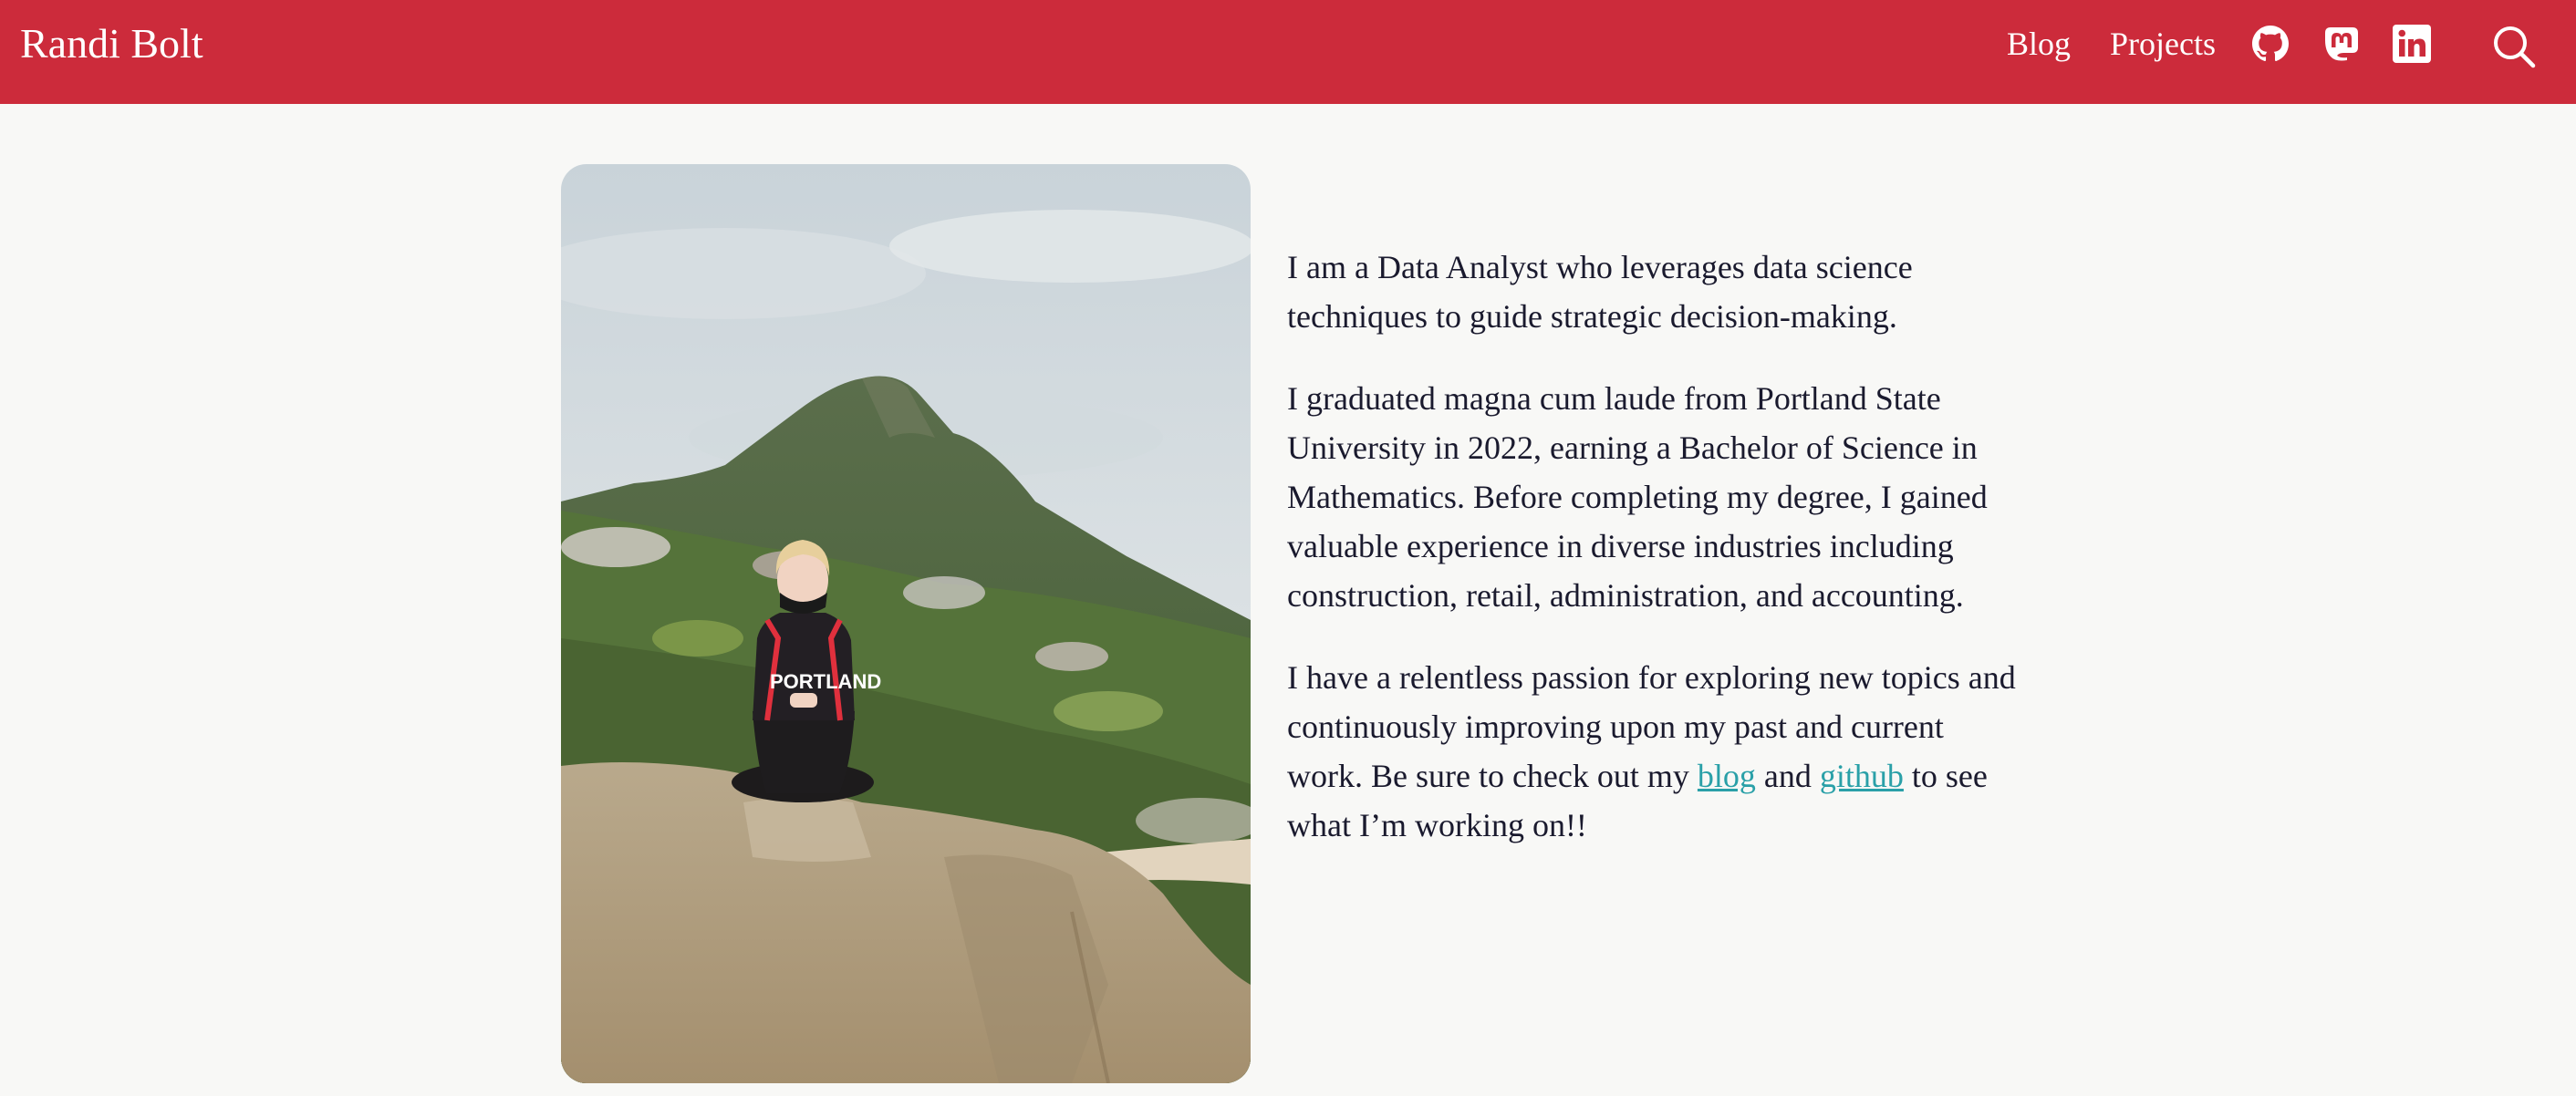  I want to click on about-paragraph-3-middle: and, so click(1787, 776).